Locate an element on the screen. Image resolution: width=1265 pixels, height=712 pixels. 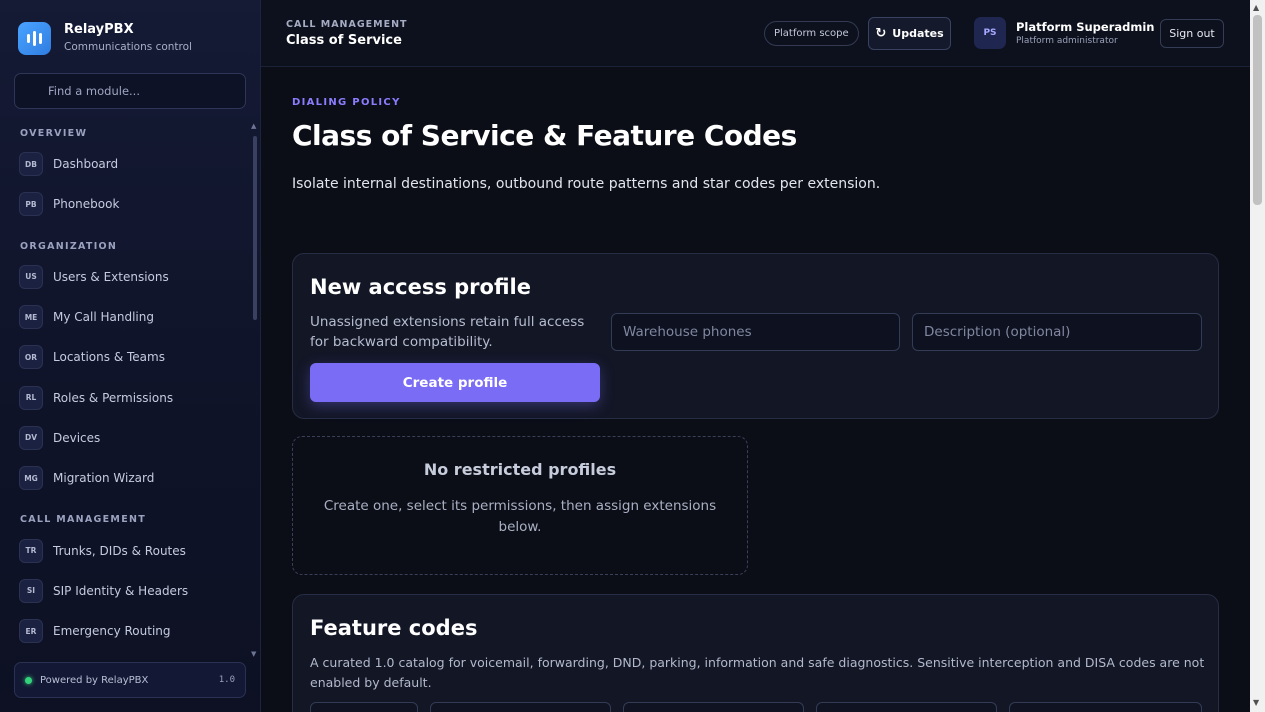
updates-button: ↻ Updates is located at coordinates (909, 33).